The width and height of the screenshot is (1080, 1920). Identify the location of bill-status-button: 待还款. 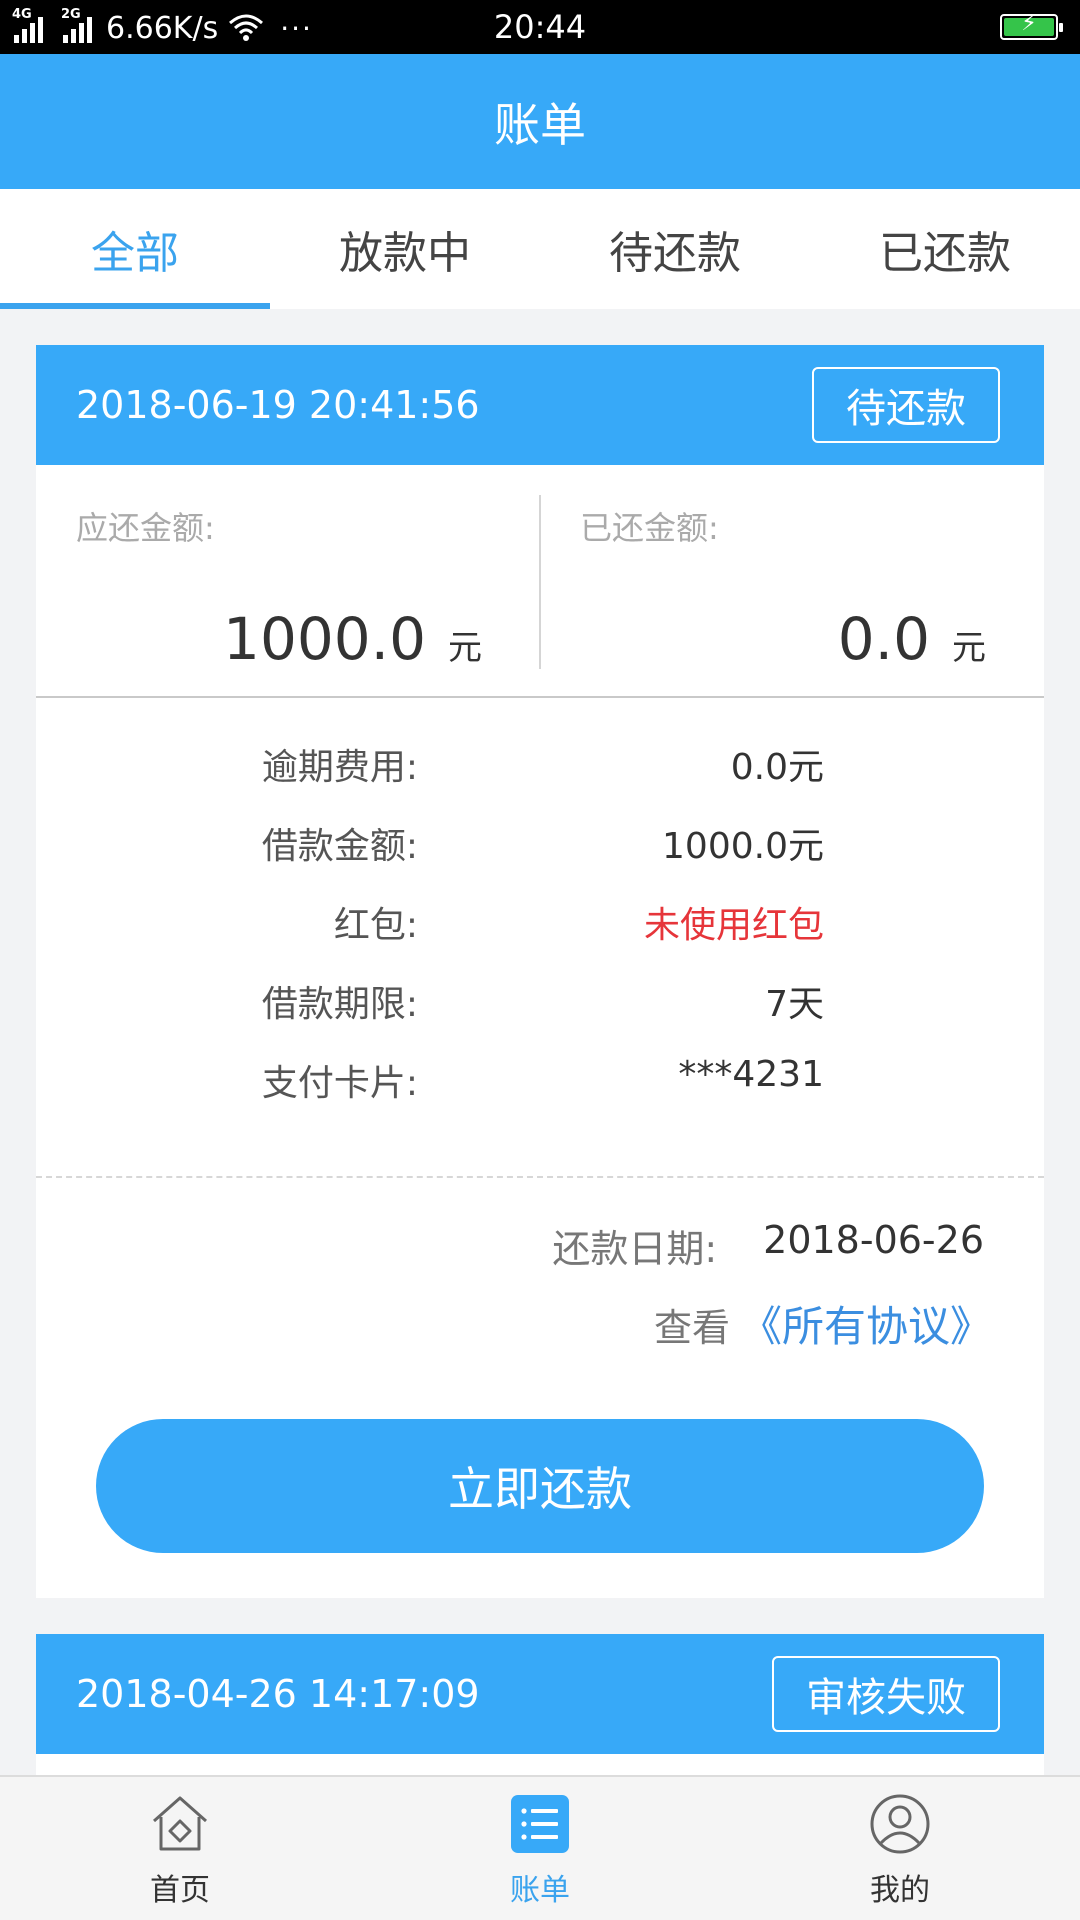
(906, 405).